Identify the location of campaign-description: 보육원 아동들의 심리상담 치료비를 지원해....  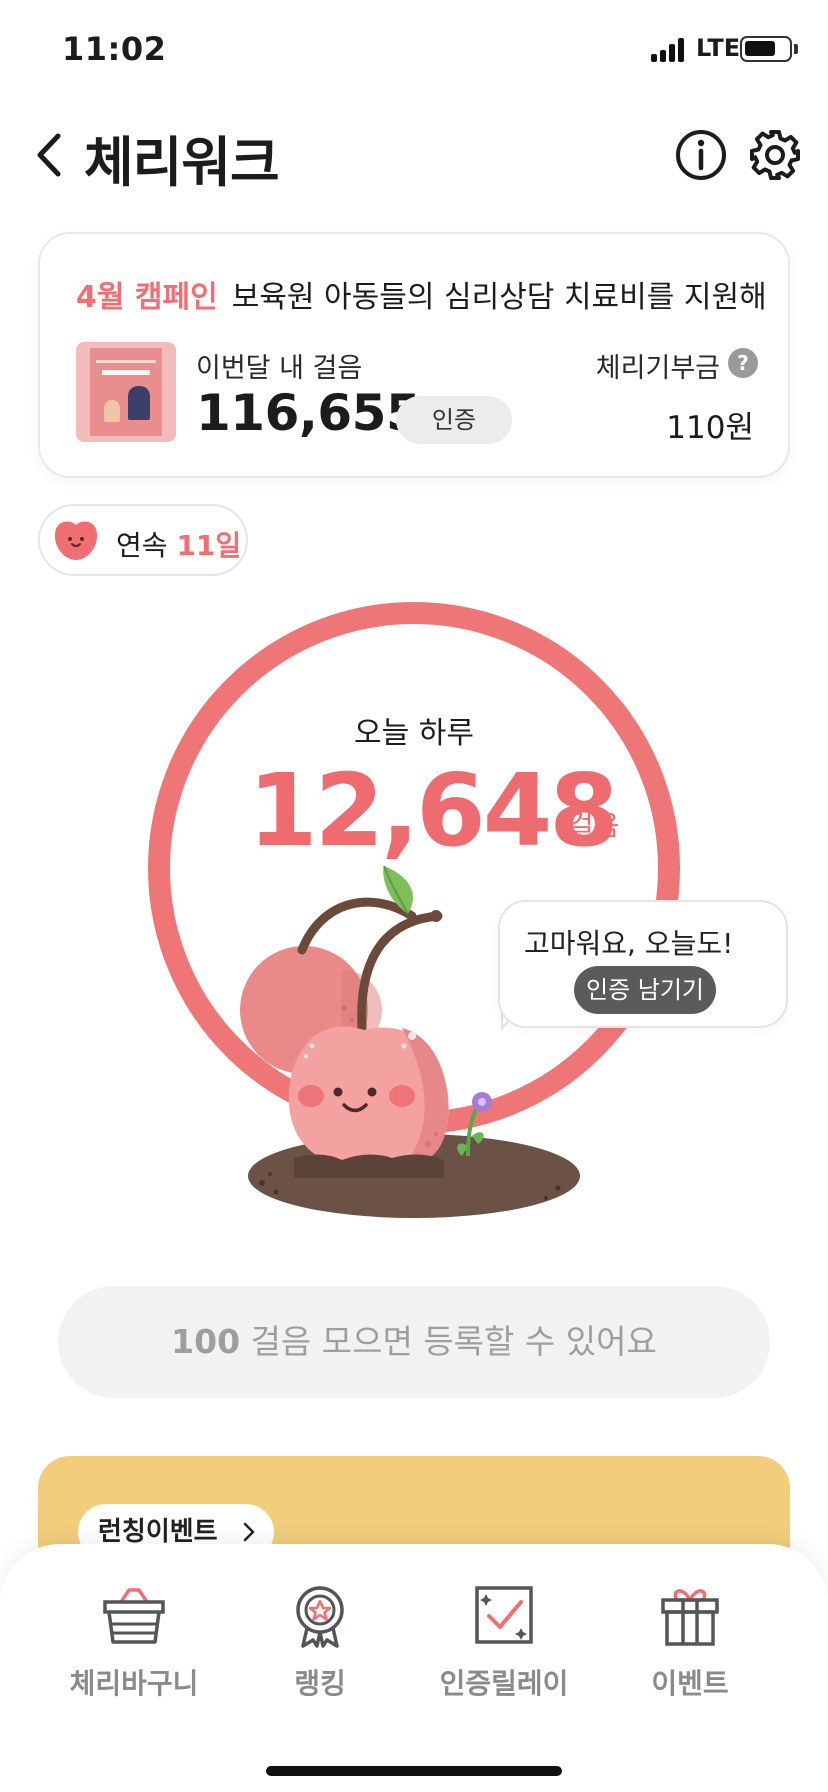
(498, 297).